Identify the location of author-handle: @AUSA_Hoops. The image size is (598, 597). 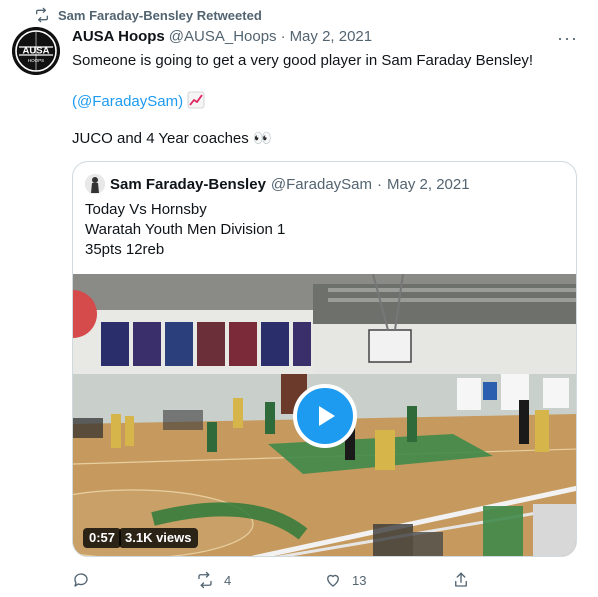
(223, 37).